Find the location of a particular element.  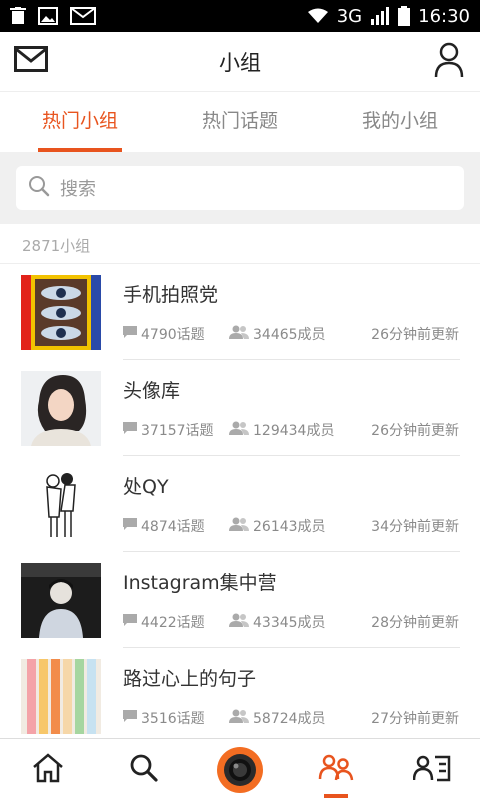

topic-count: 4874话题 is located at coordinates (173, 527).